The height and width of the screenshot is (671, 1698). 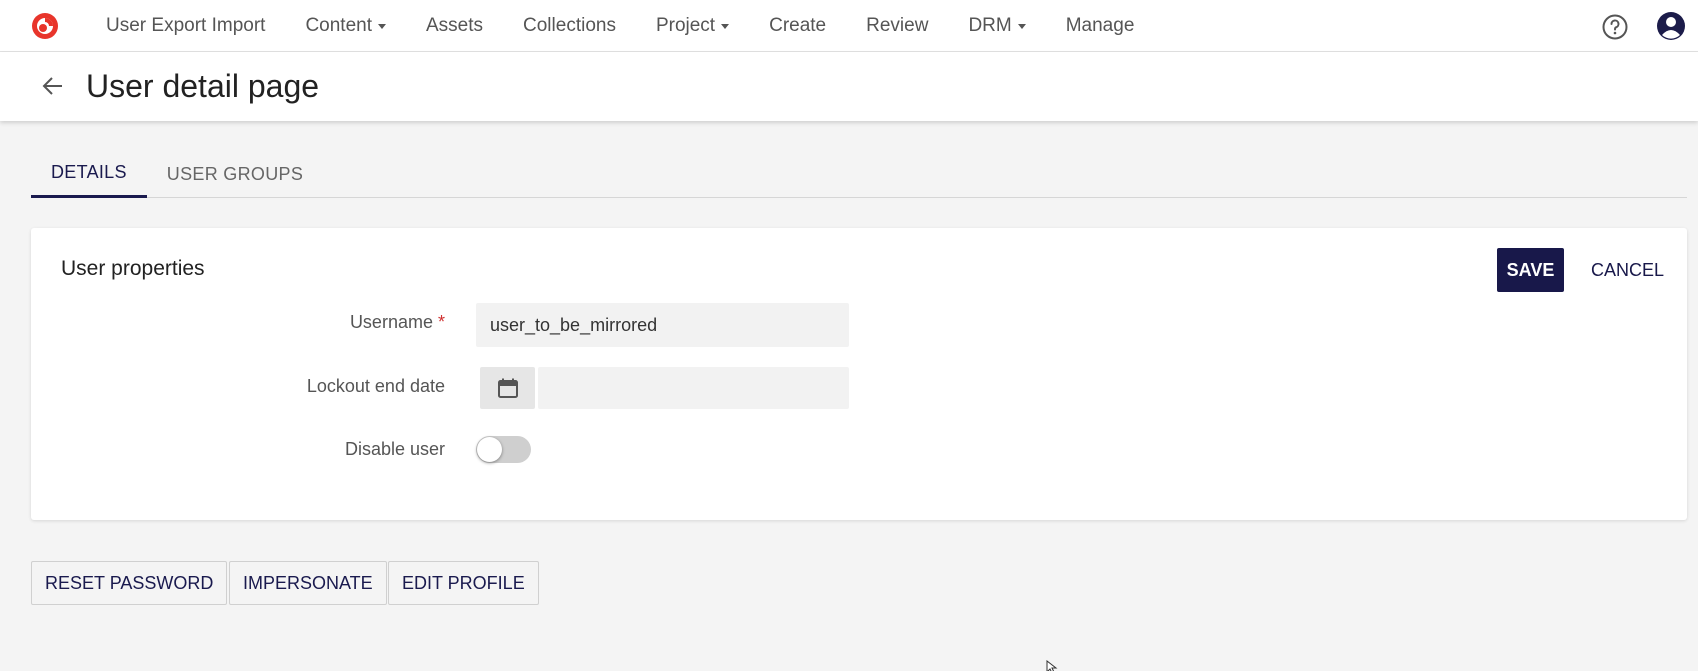 What do you see at coordinates (89, 174) in the screenshot?
I see `tab-details: DETAILS` at bounding box center [89, 174].